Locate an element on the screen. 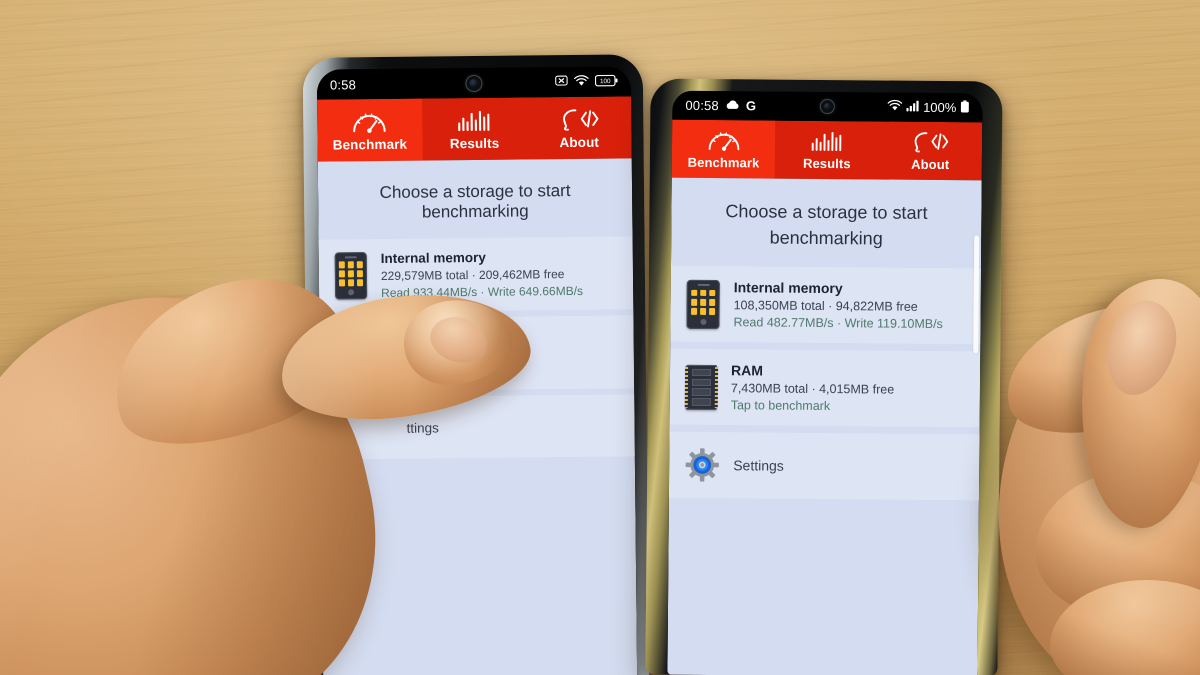 The image size is (1200, 675). cloud-icon is located at coordinates (732, 105).